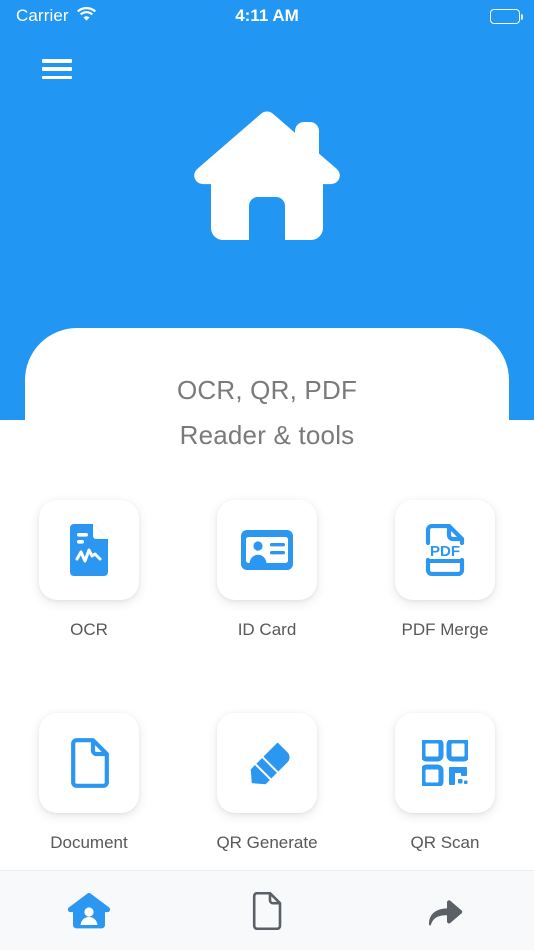 The height and width of the screenshot is (950, 534). I want to click on tool-label: PDF Merge, so click(445, 629).